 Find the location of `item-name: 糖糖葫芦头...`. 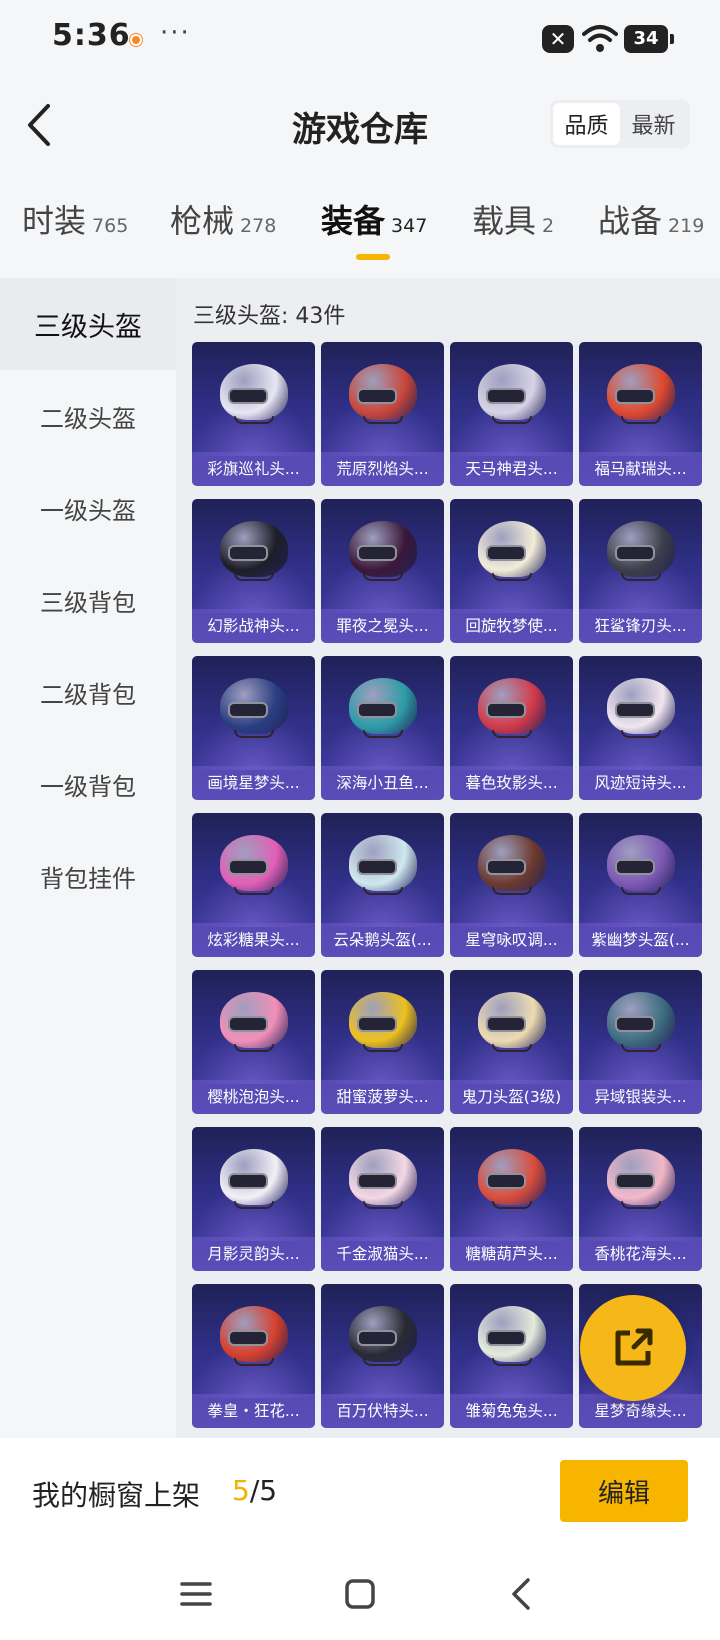

item-name: 糖糖葫芦头... is located at coordinates (511, 1254).